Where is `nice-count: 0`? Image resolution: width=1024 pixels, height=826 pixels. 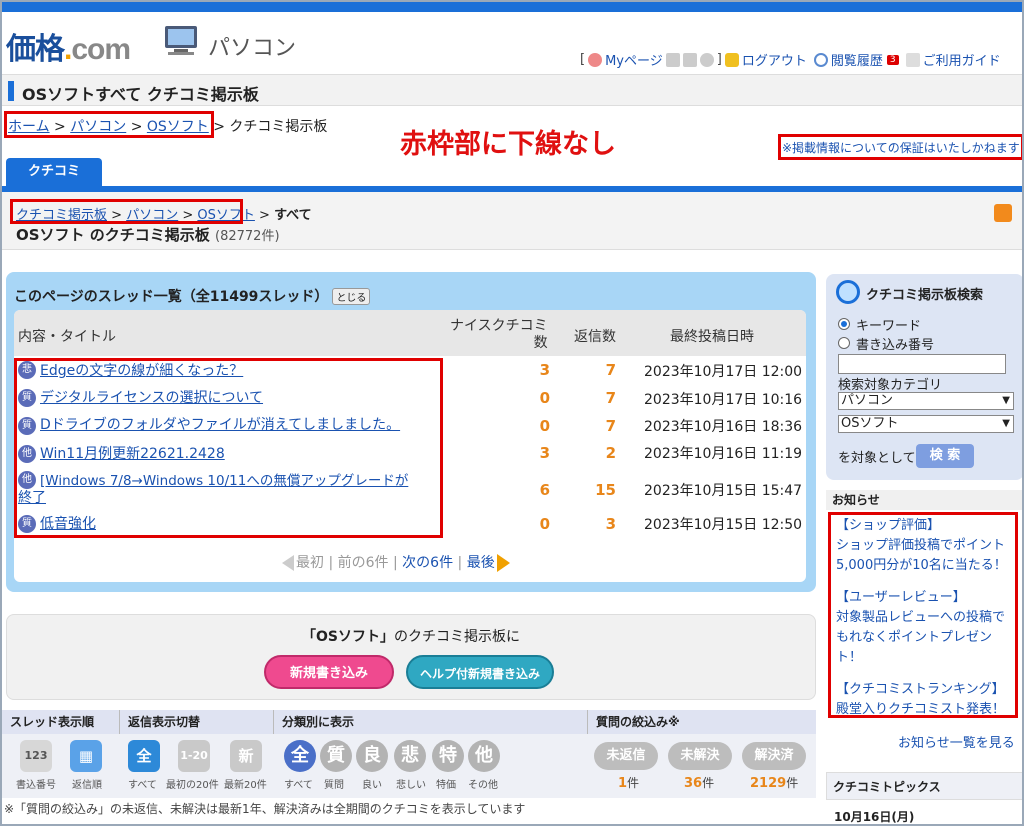
nice-count: 0 is located at coordinates (544, 426).